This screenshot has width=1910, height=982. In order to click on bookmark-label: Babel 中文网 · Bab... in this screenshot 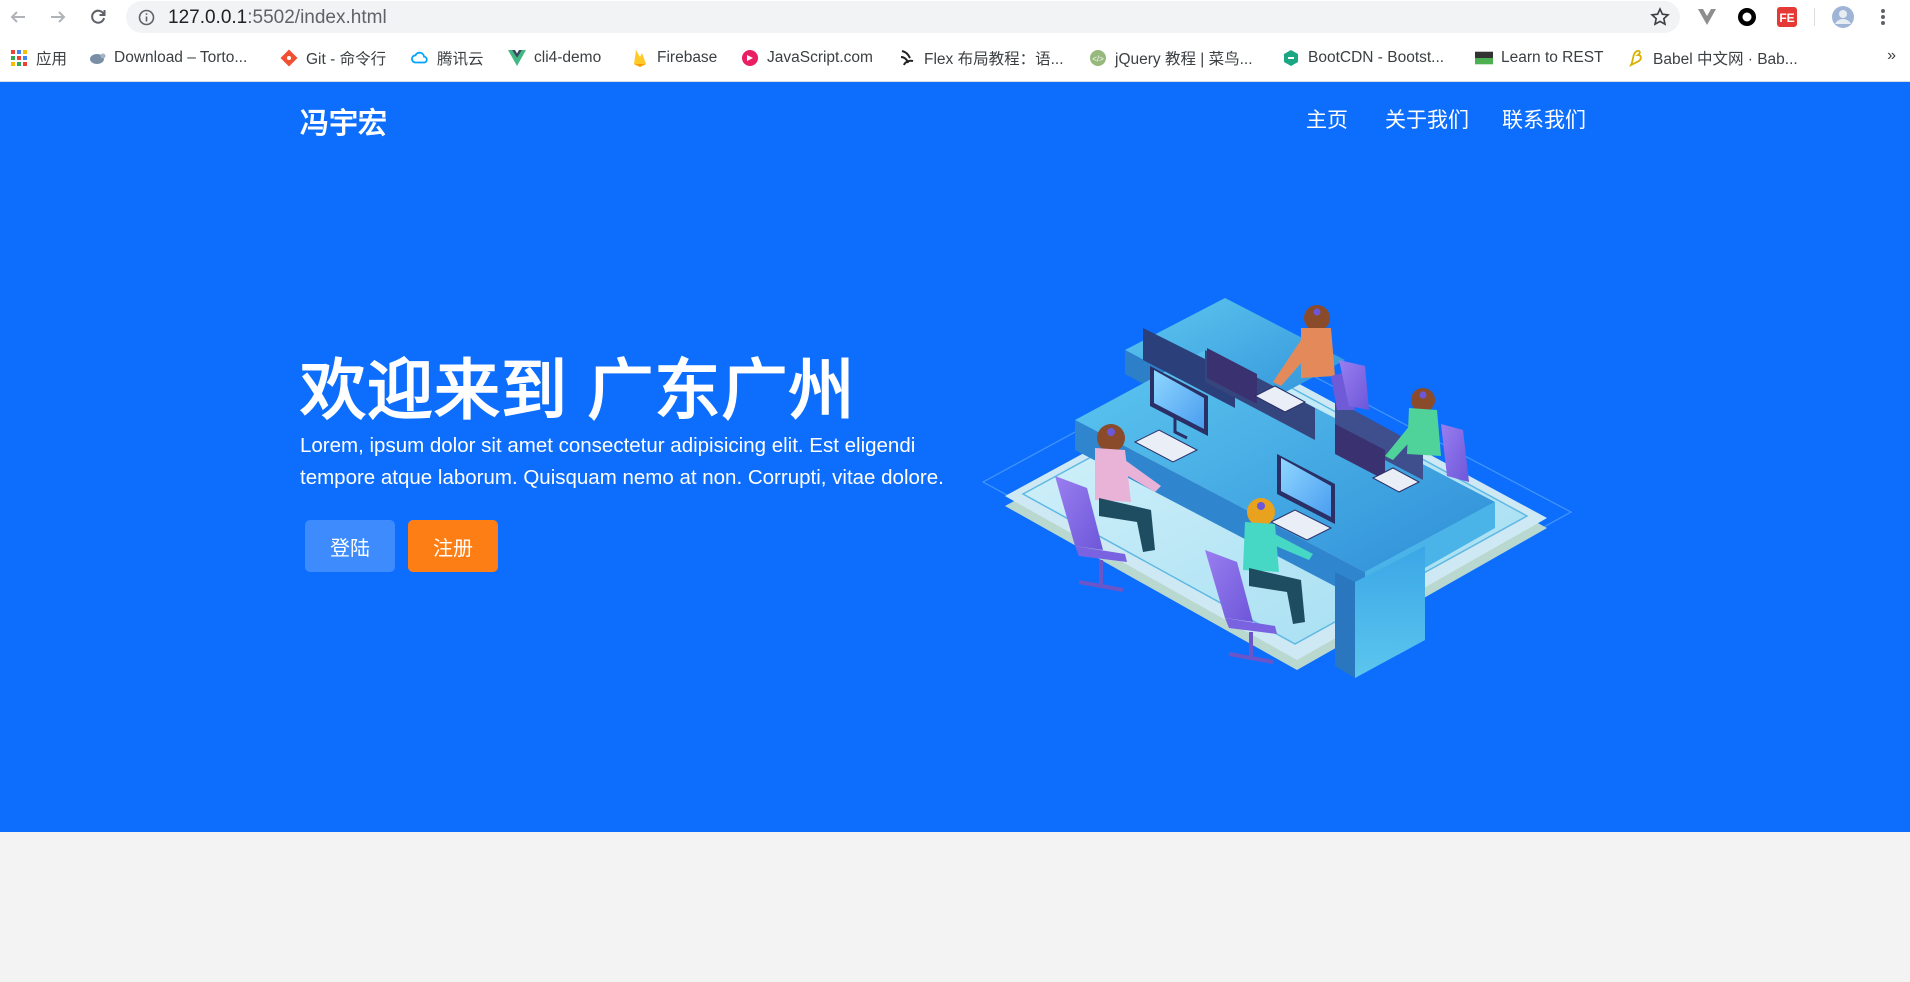, I will do `click(1725, 59)`.